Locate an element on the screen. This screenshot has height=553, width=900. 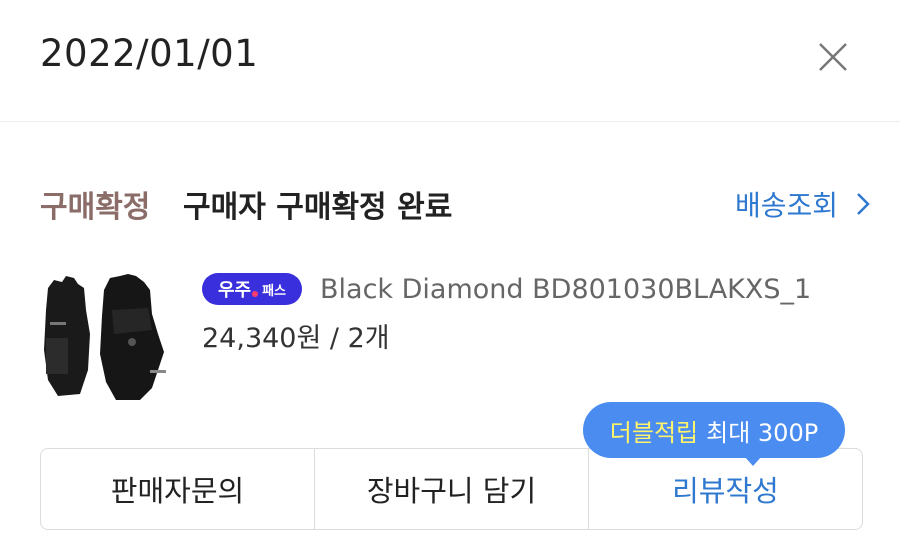
chevron-right-icon is located at coordinates (863, 204).